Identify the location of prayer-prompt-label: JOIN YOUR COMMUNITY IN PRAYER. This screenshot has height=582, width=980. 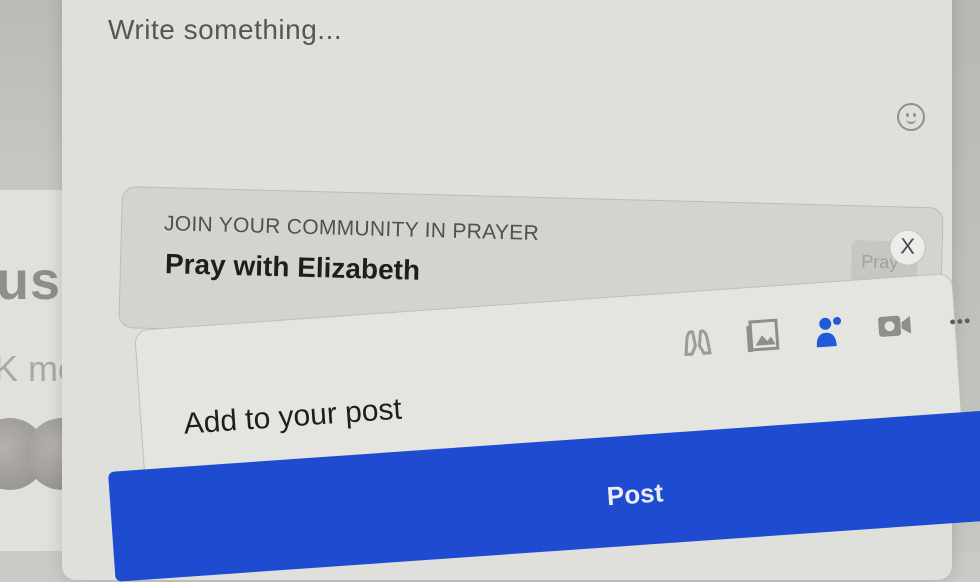
(351, 228).